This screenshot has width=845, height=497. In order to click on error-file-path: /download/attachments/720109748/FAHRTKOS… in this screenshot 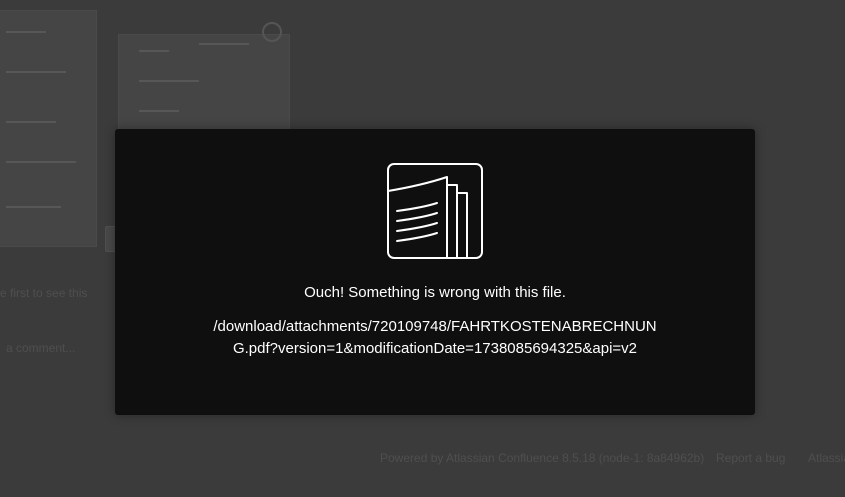, I will do `click(435, 337)`.